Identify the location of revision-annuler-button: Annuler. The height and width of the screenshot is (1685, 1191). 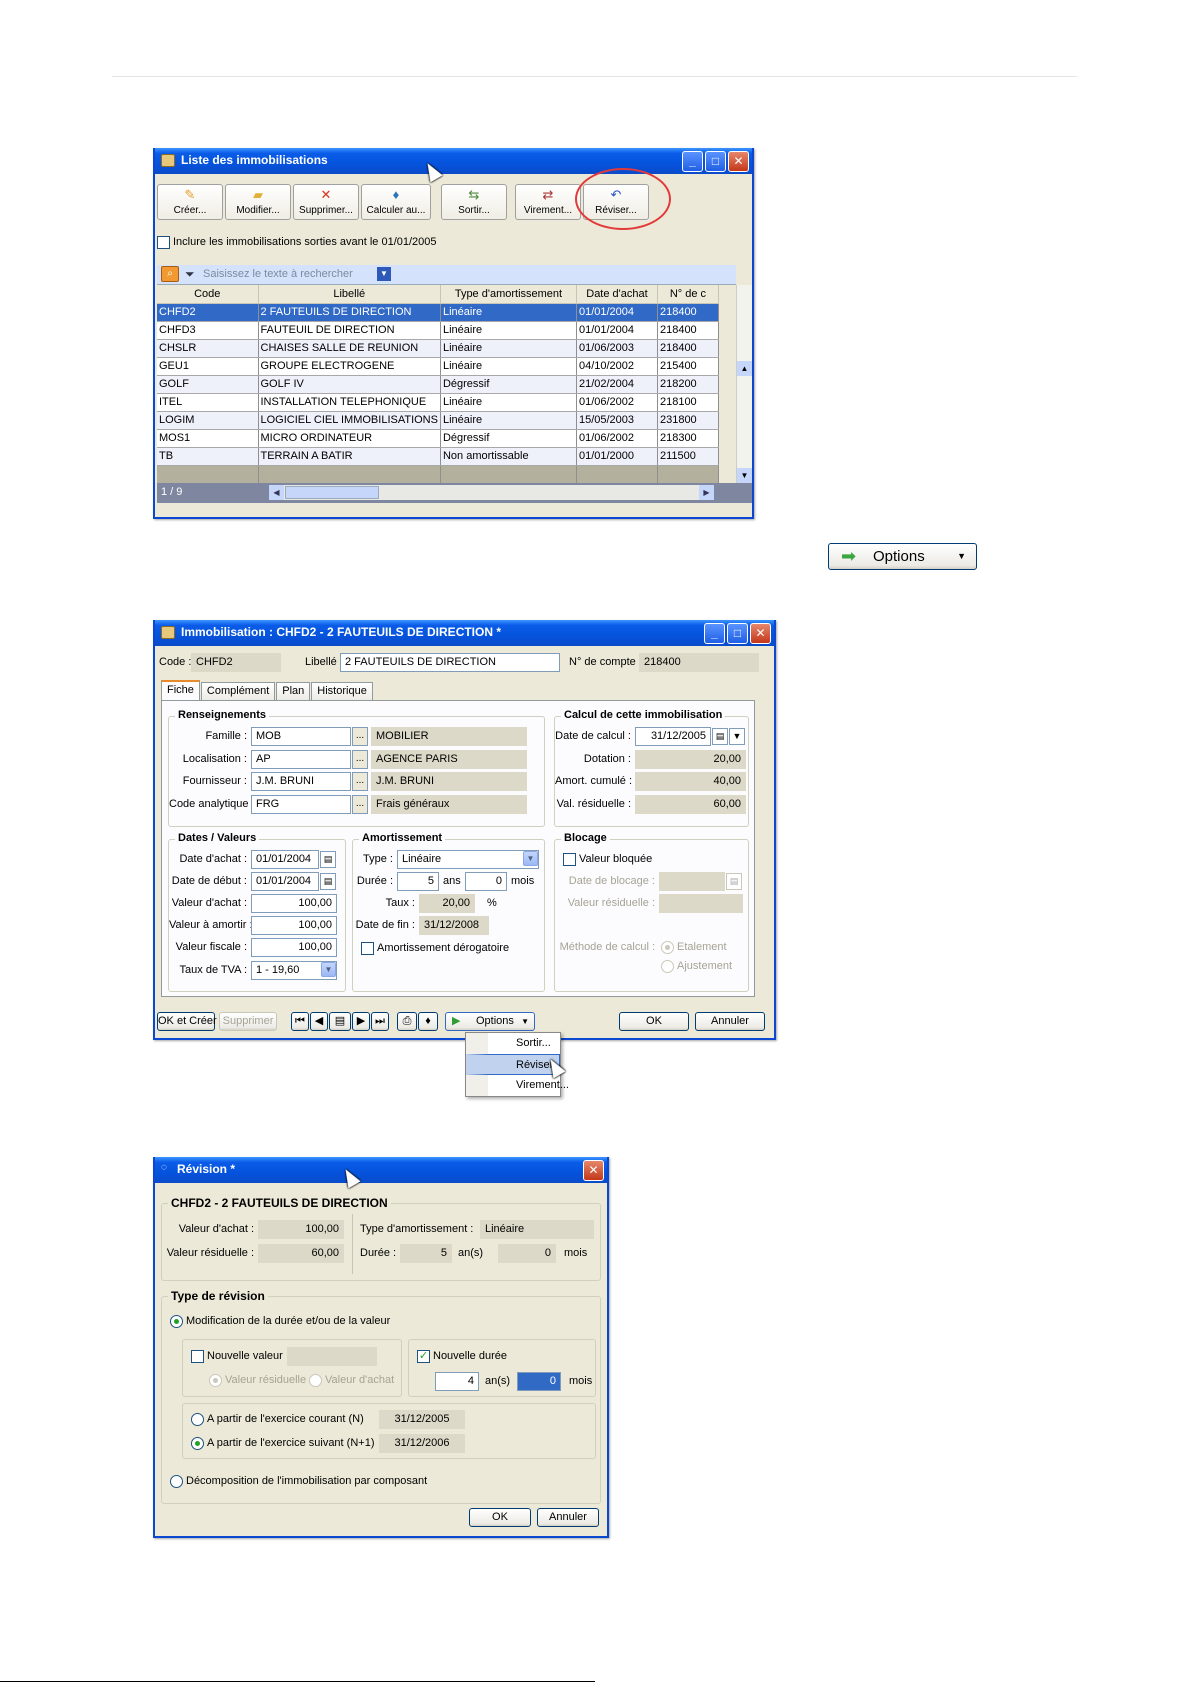
(568, 1517).